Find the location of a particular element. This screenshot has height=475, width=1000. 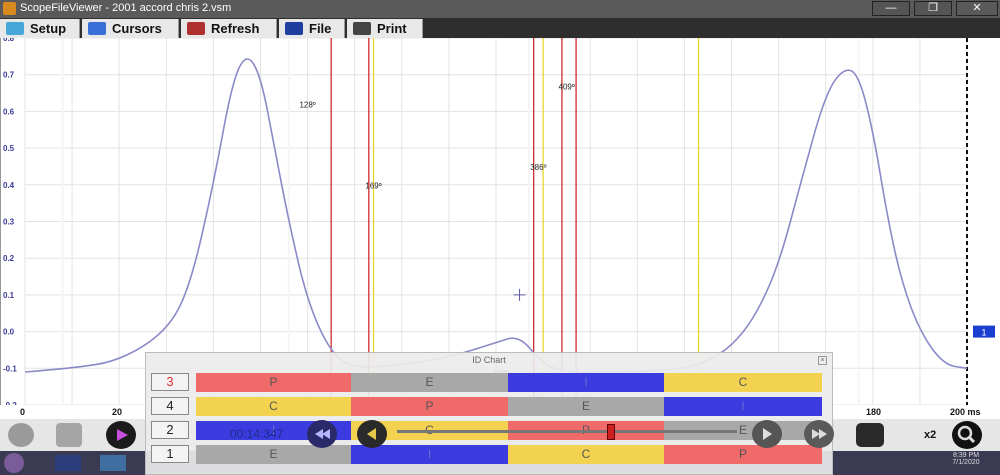

y-tick-label: 0.4 is located at coordinates (9, 185).